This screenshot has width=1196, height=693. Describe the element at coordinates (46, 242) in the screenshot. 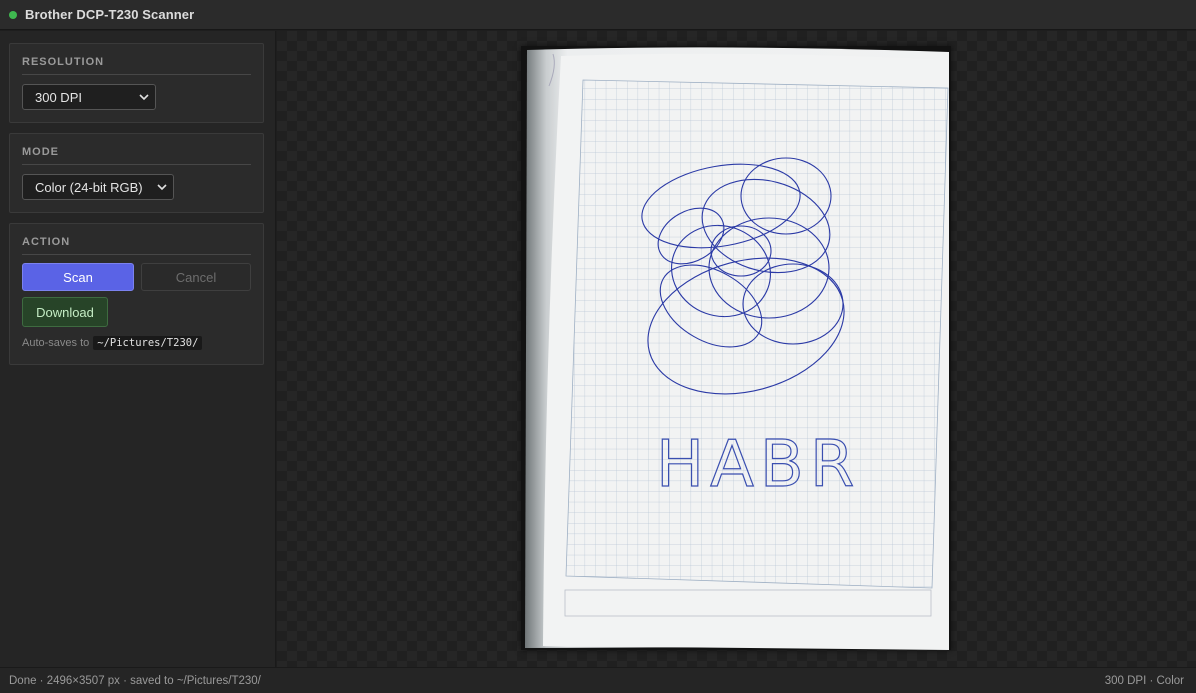

I see `action-title: ACTION` at that location.